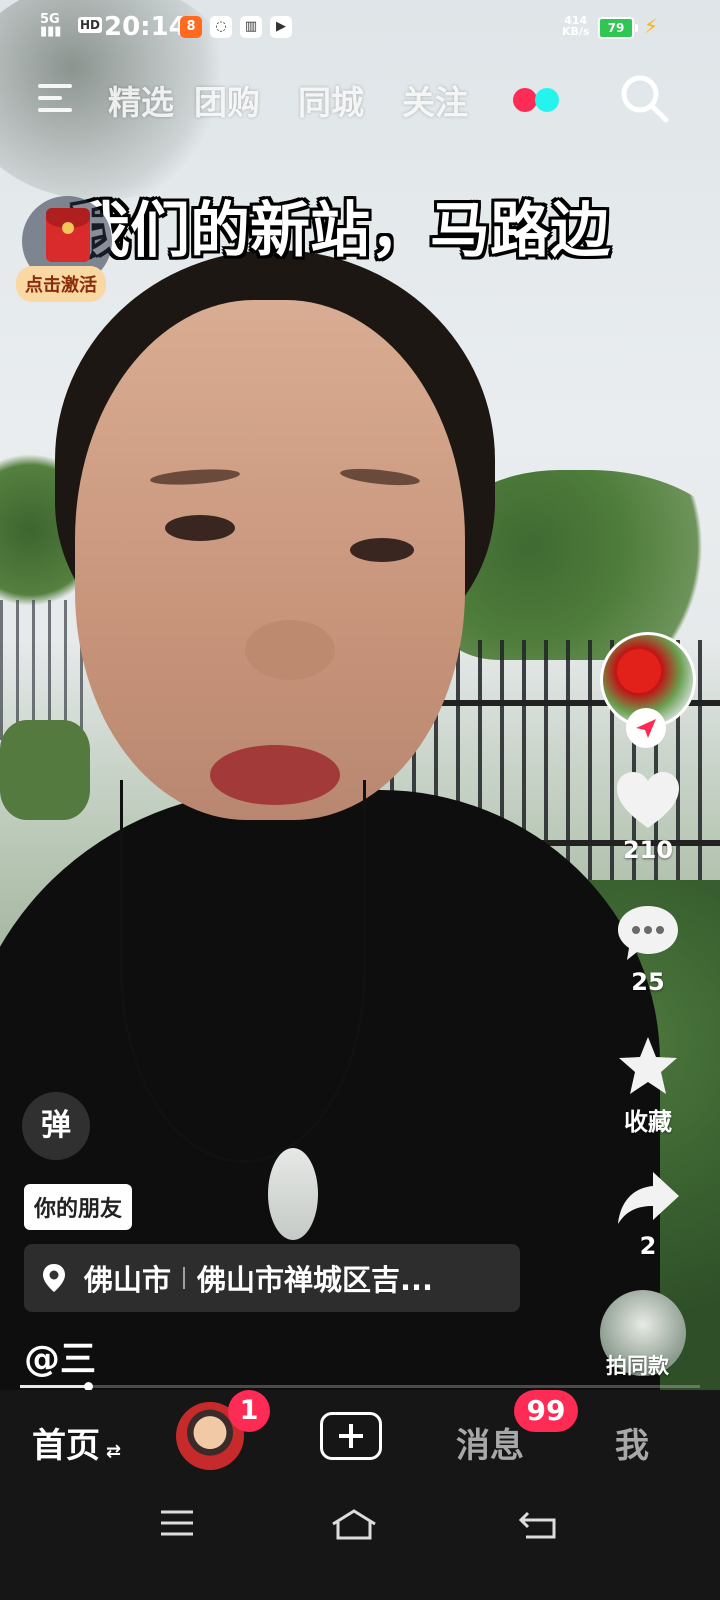 The height and width of the screenshot is (1600, 720). What do you see at coordinates (644, 98) in the screenshot?
I see `search-icon` at bounding box center [644, 98].